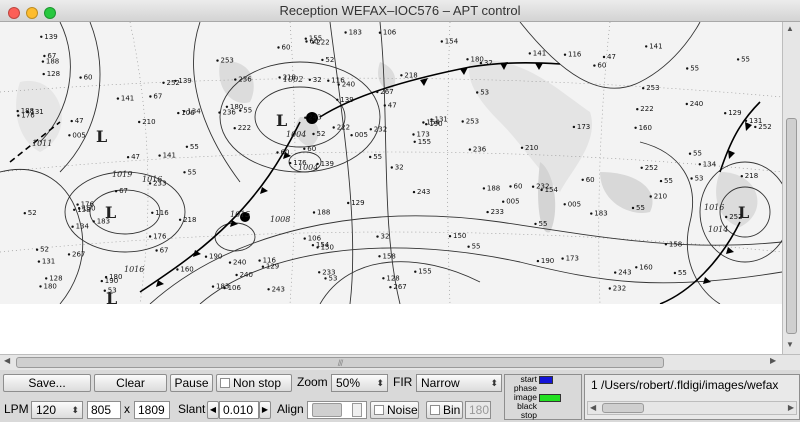 The image size is (800, 422). What do you see at coordinates (51, 56) in the screenshot?
I see `station-value: 67` at bounding box center [51, 56].